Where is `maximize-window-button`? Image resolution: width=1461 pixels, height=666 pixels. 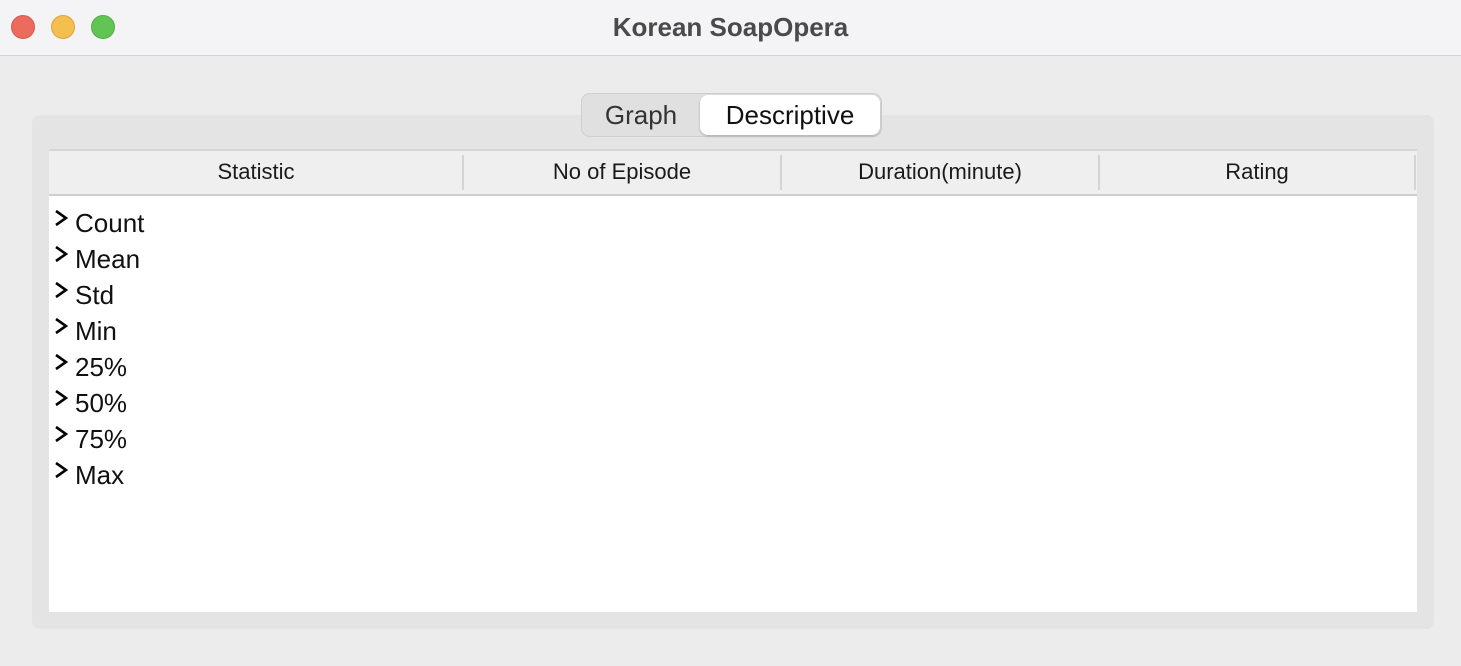 maximize-window-button is located at coordinates (103, 27).